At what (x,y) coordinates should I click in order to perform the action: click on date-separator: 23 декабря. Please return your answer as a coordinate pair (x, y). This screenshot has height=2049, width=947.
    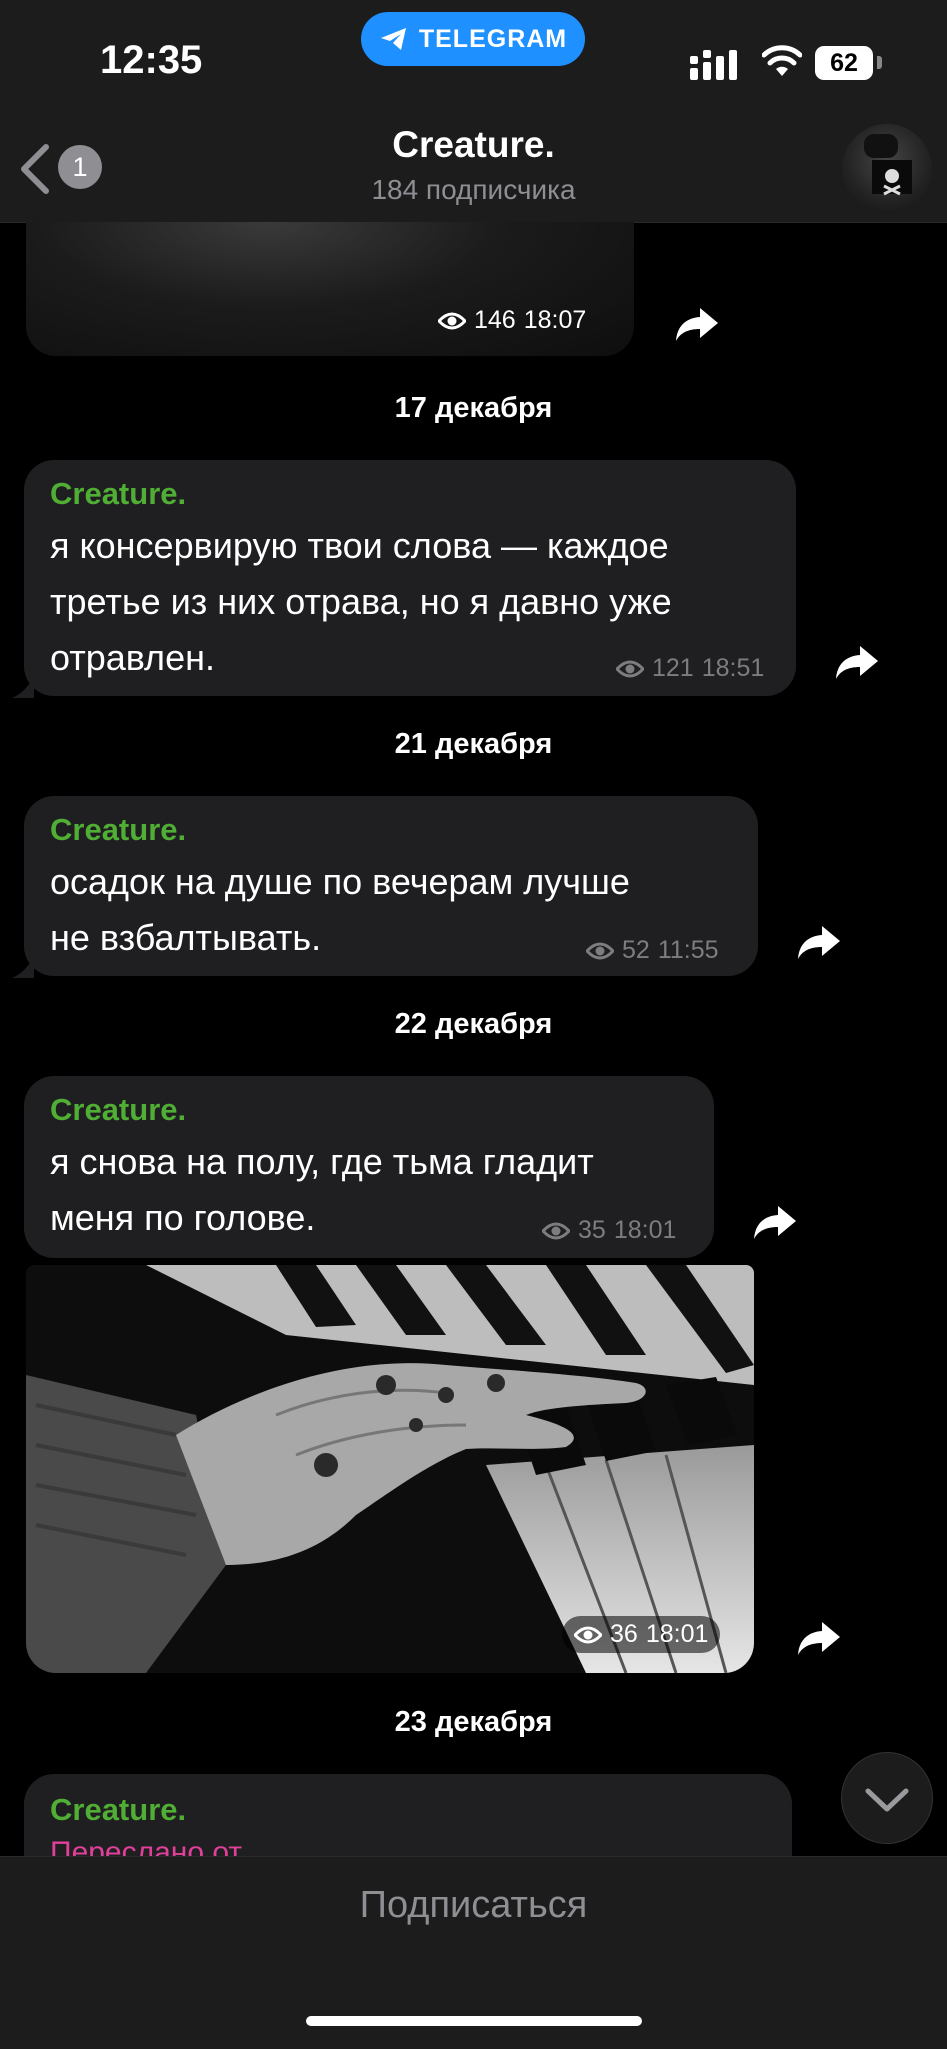
    Looking at the image, I should click on (473, 1722).